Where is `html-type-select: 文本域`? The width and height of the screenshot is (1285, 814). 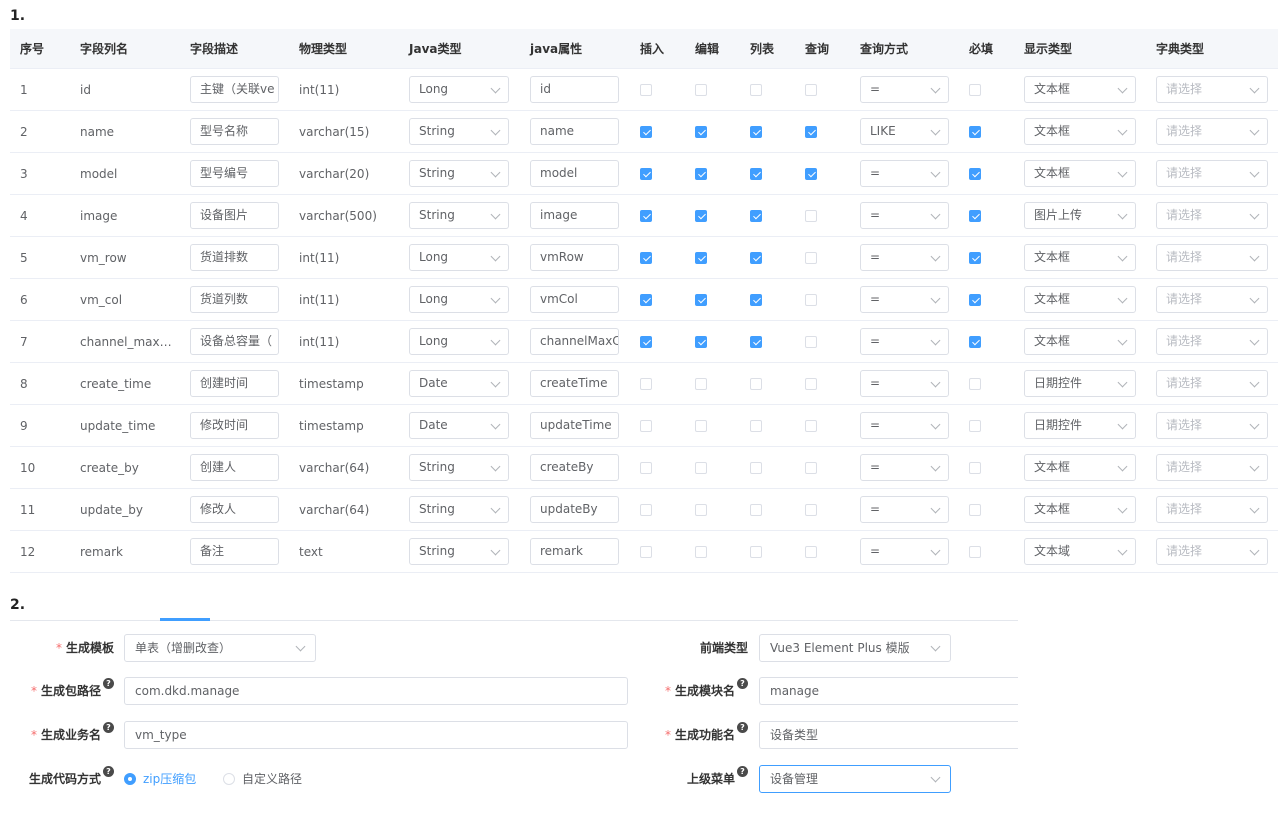 html-type-select: 文本域 is located at coordinates (1080, 551).